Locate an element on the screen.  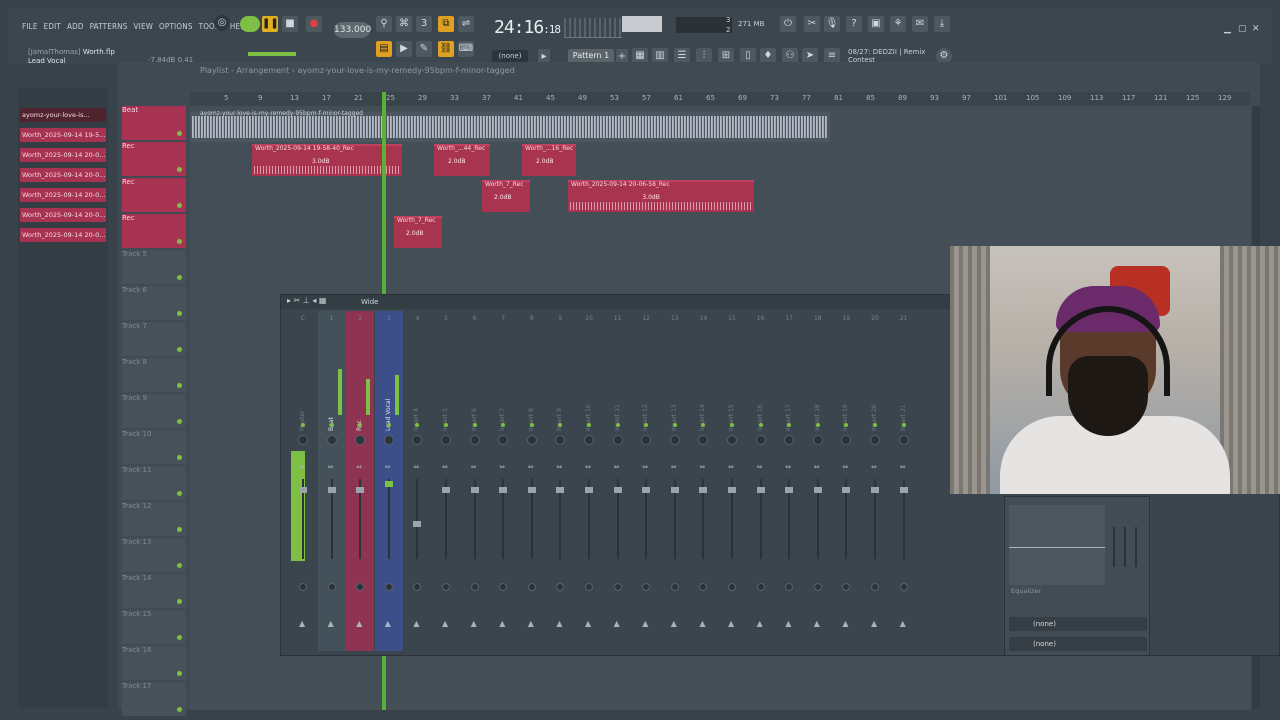
track-header: Track 11 is located at coordinates (154, 483).